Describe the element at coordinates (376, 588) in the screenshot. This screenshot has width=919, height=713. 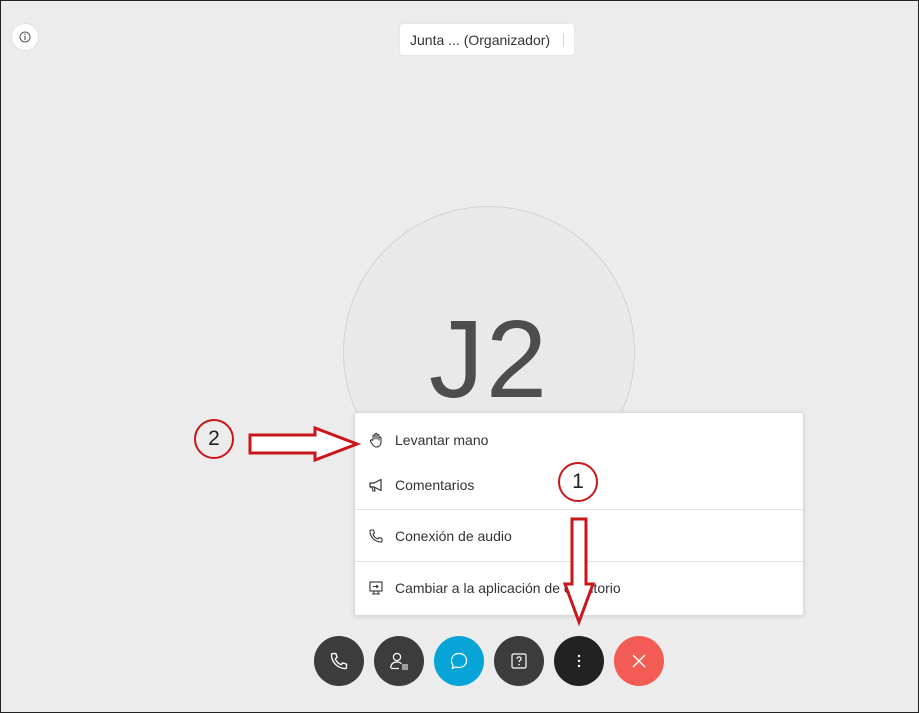
I see `desktop-app-icon` at that location.